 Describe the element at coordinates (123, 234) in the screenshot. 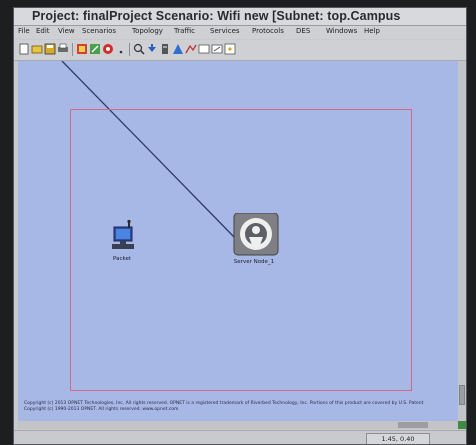

I see `workstation-icon` at that location.